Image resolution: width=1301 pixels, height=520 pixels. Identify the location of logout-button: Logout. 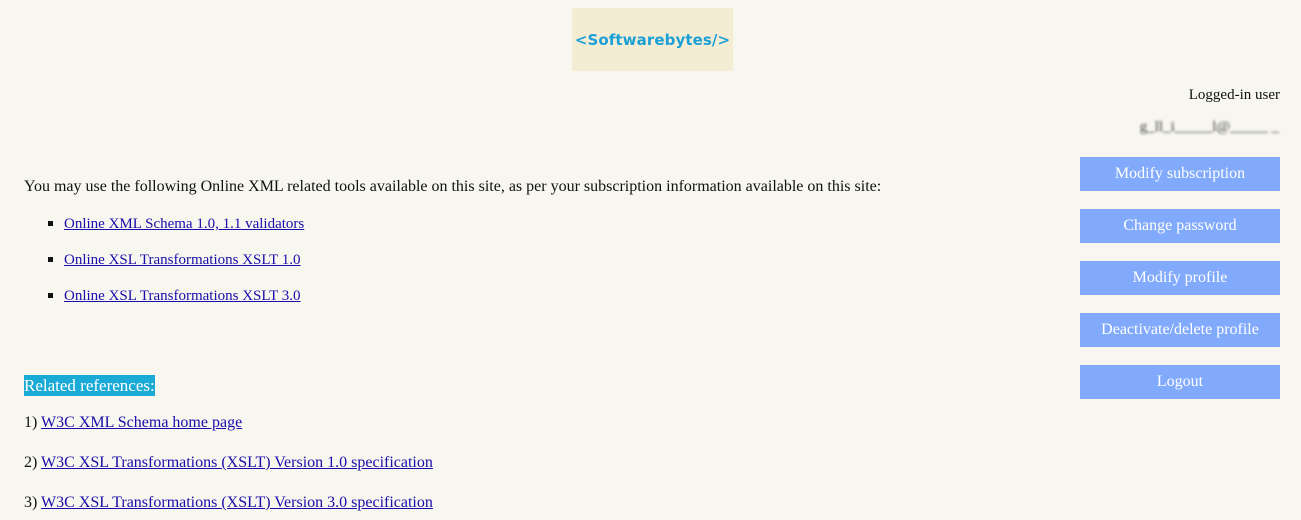
(1180, 382).